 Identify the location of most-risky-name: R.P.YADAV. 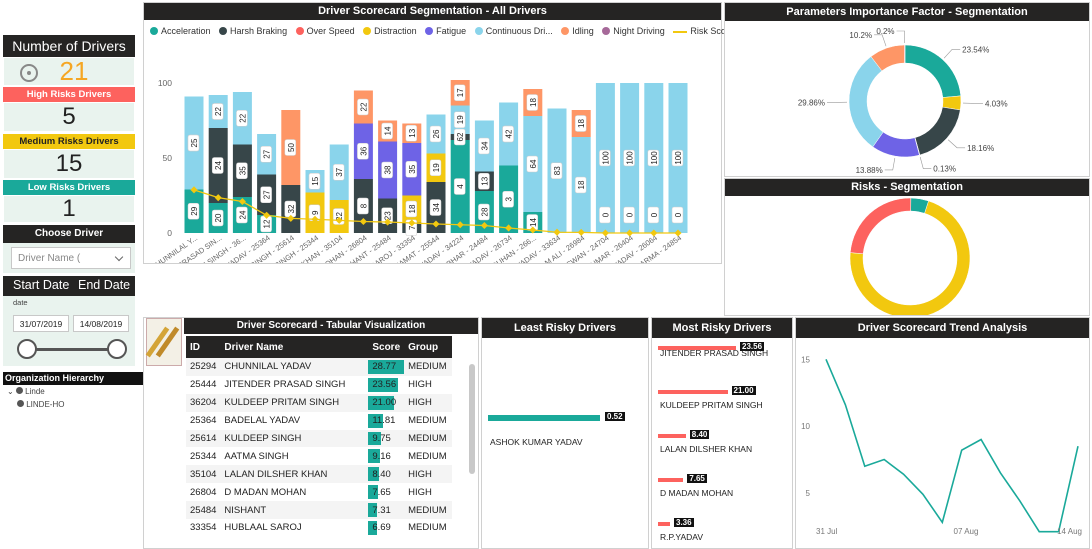
(681, 537).